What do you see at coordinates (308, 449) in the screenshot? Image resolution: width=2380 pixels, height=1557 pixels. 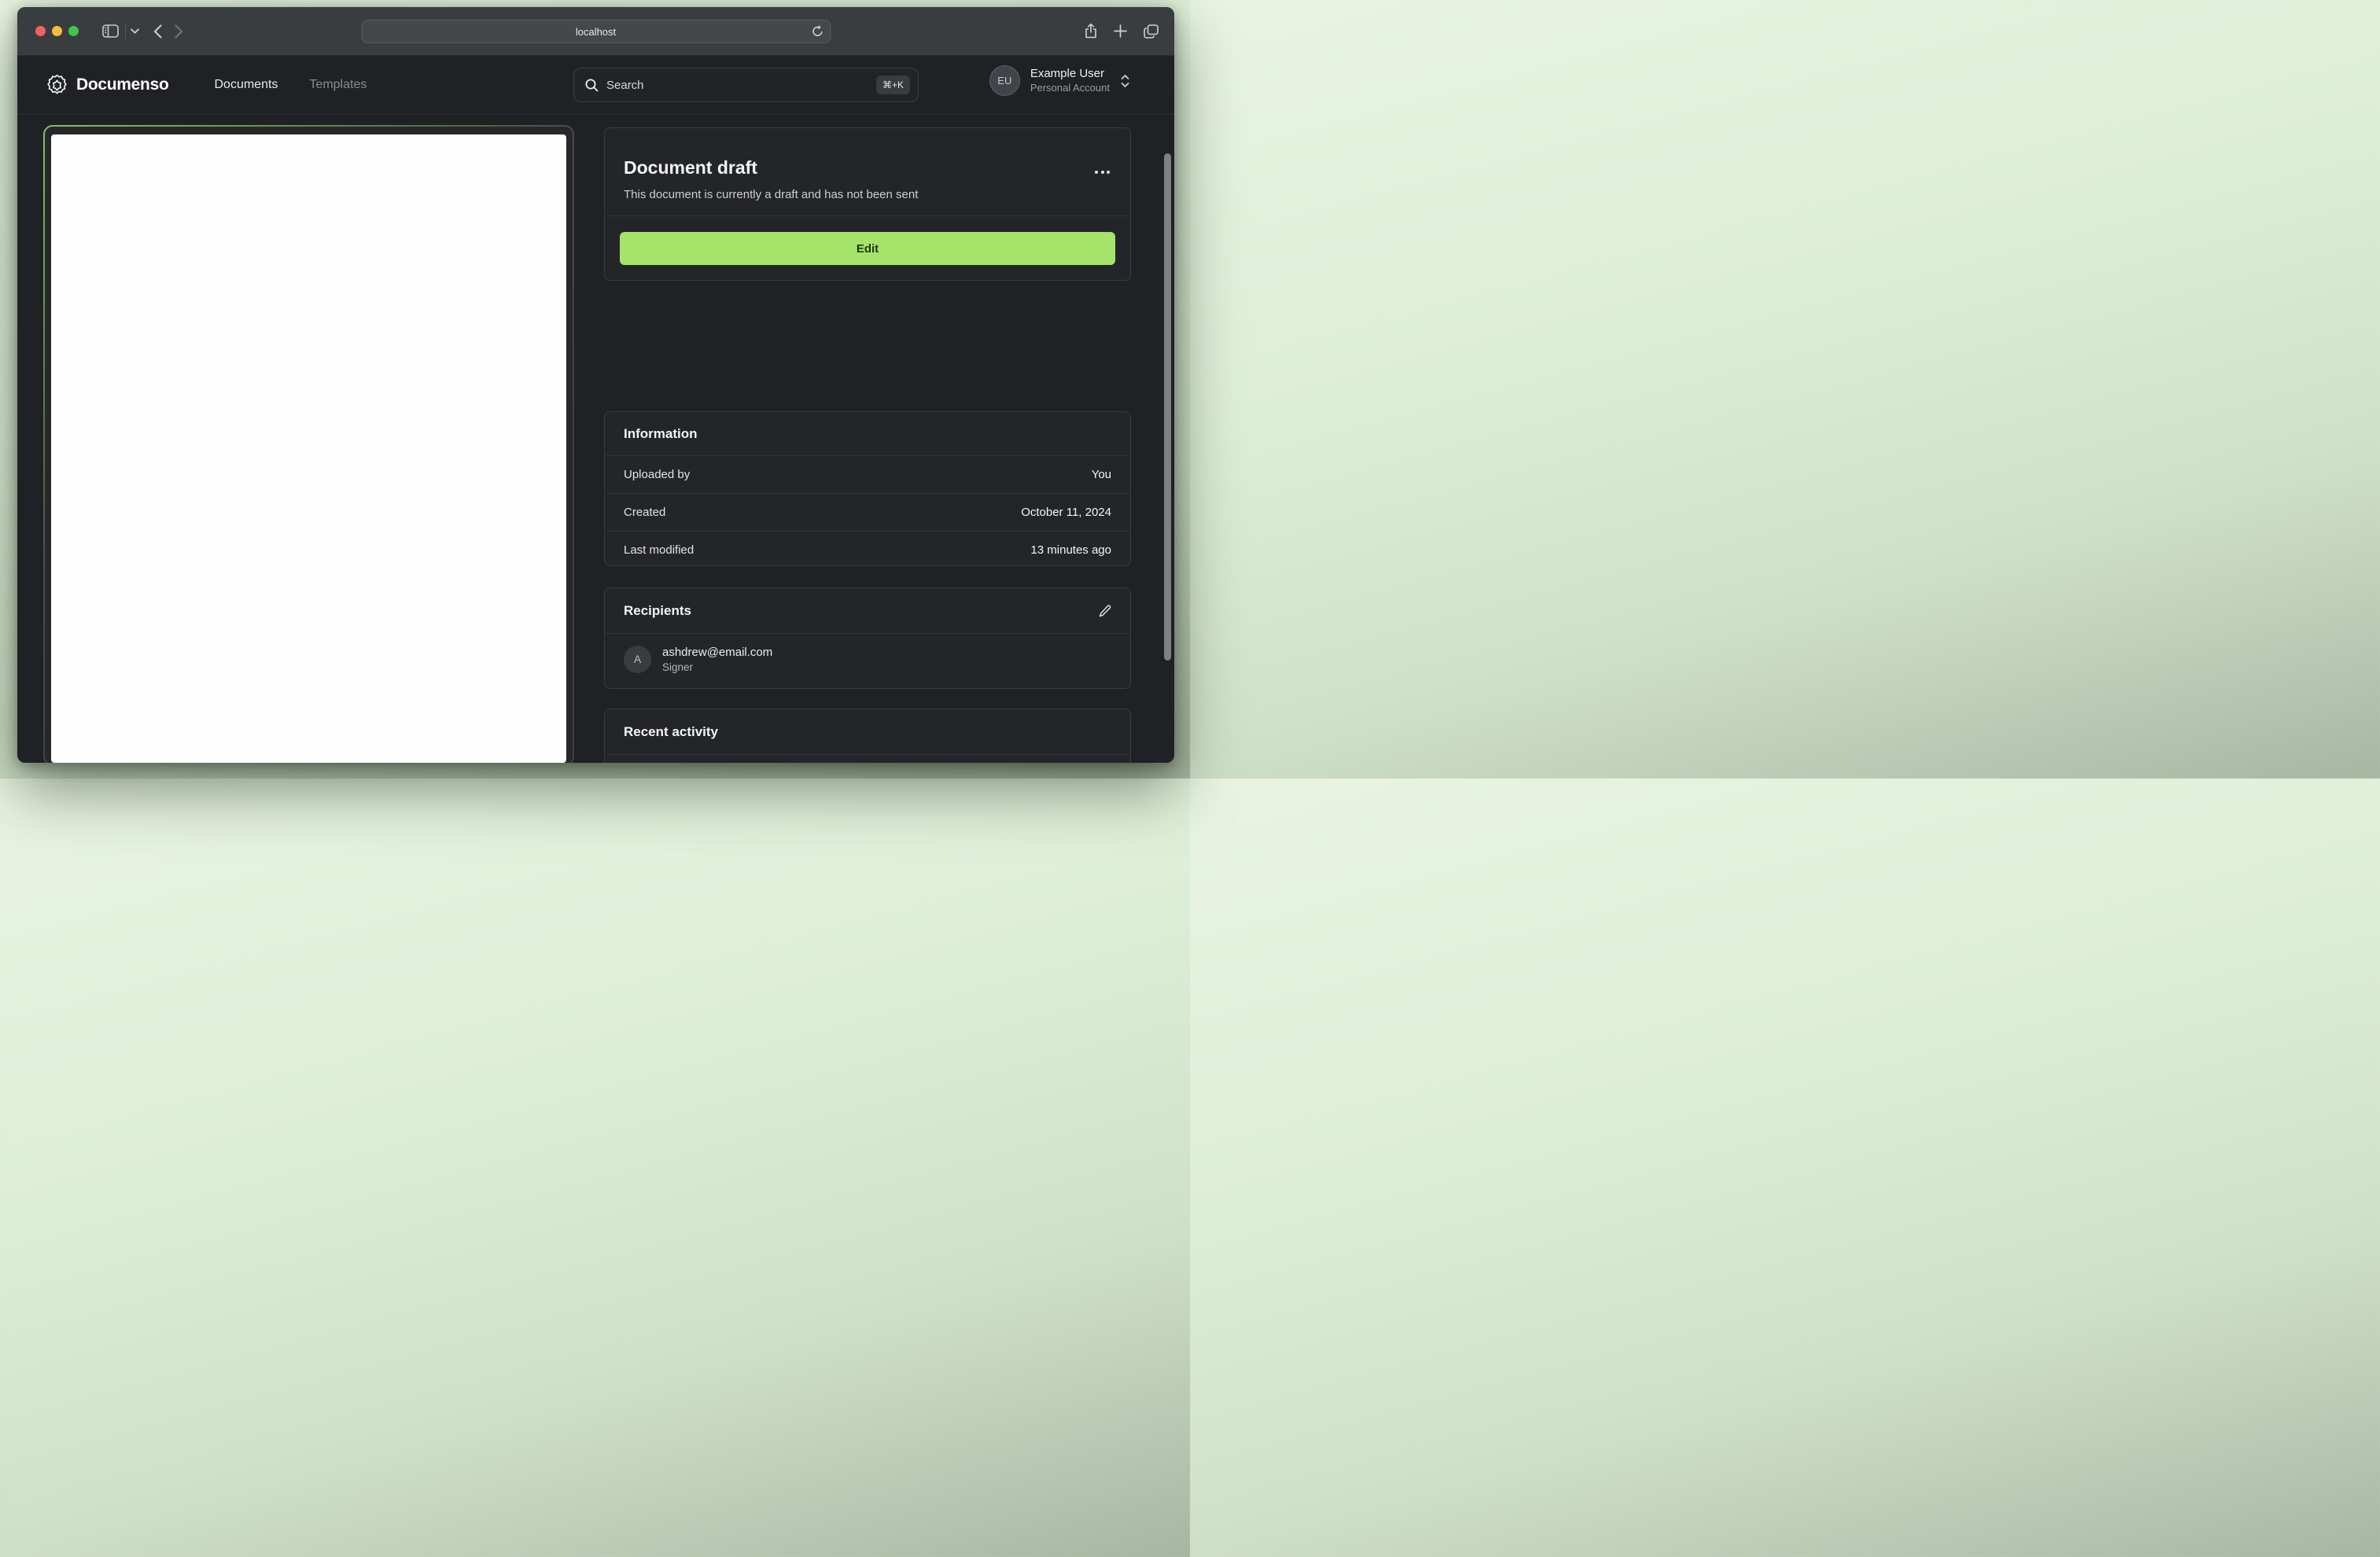 I see `pdf-page` at bounding box center [308, 449].